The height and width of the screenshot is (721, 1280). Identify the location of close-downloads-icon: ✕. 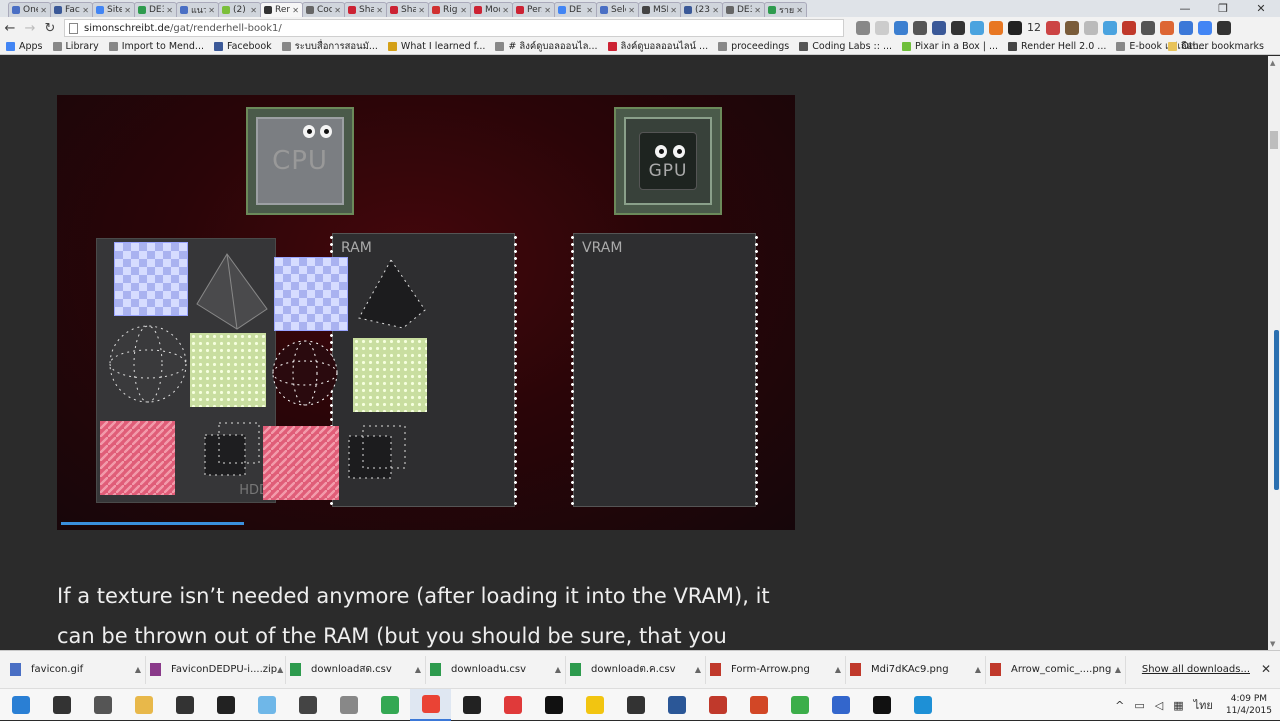
(1266, 669).